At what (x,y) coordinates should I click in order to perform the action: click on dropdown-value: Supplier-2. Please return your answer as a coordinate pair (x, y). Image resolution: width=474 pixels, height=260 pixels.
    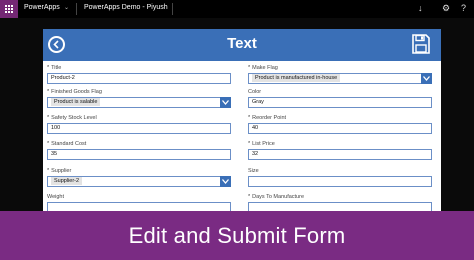
    Looking at the image, I should click on (67, 181).